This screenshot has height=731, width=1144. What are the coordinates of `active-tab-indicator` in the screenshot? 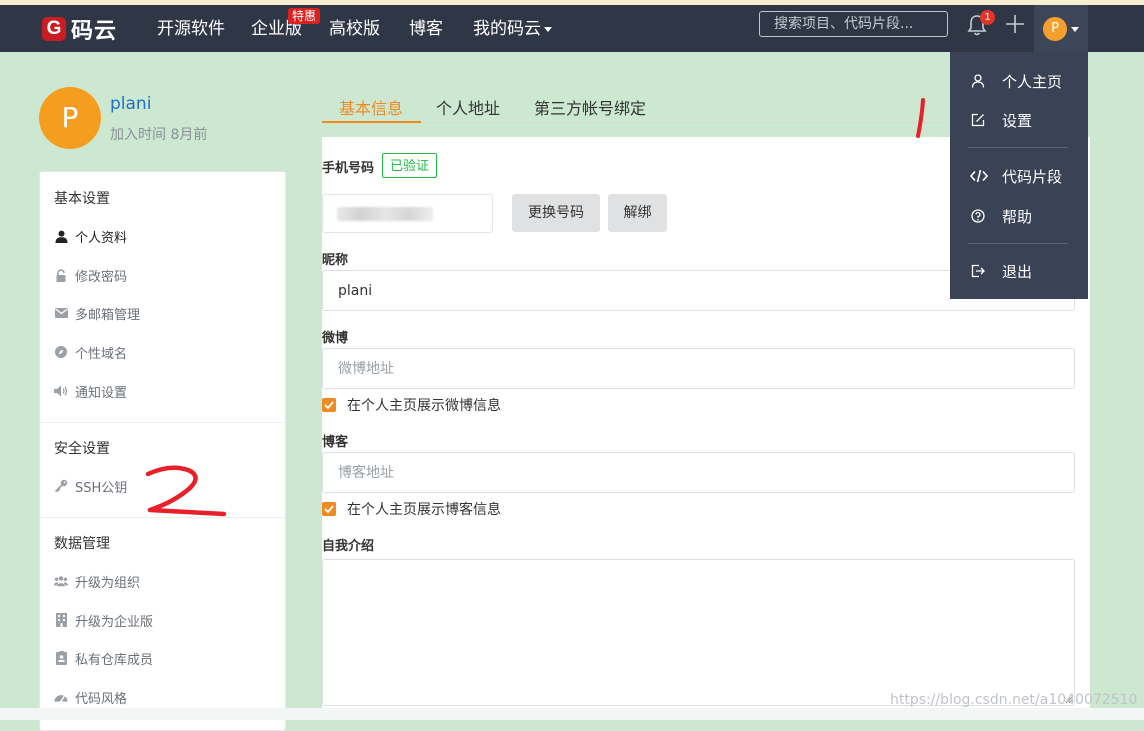 It's located at (371, 122).